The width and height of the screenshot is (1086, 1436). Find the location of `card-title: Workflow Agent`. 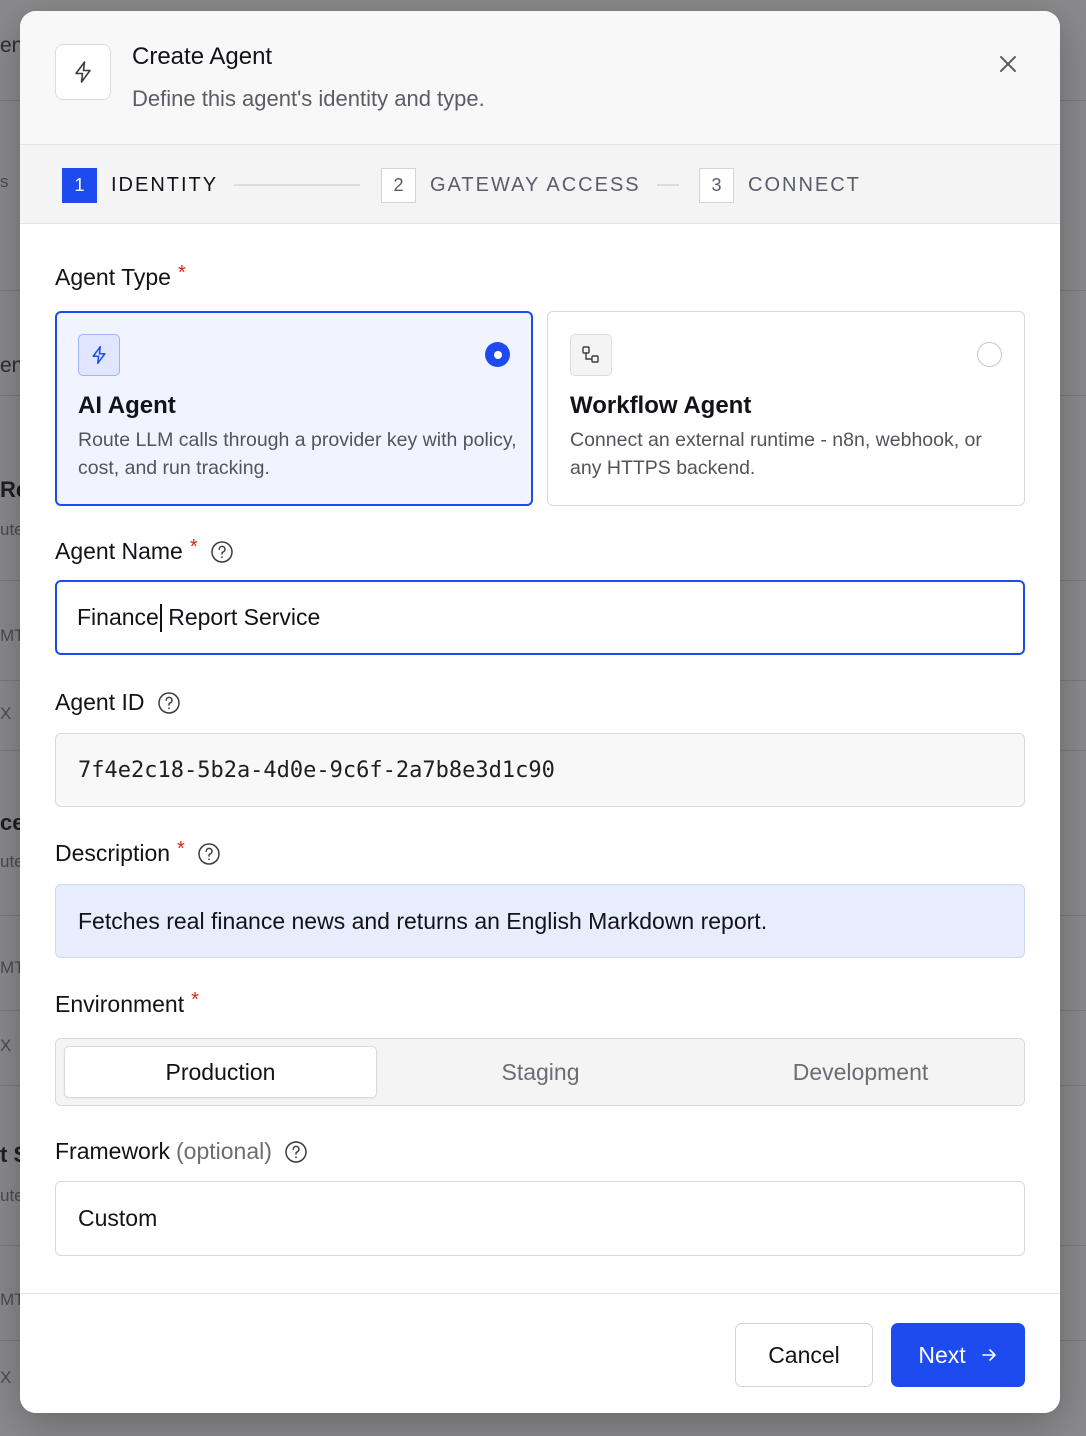

card-title: Workflow Agent is located at coordinates (661, 405).